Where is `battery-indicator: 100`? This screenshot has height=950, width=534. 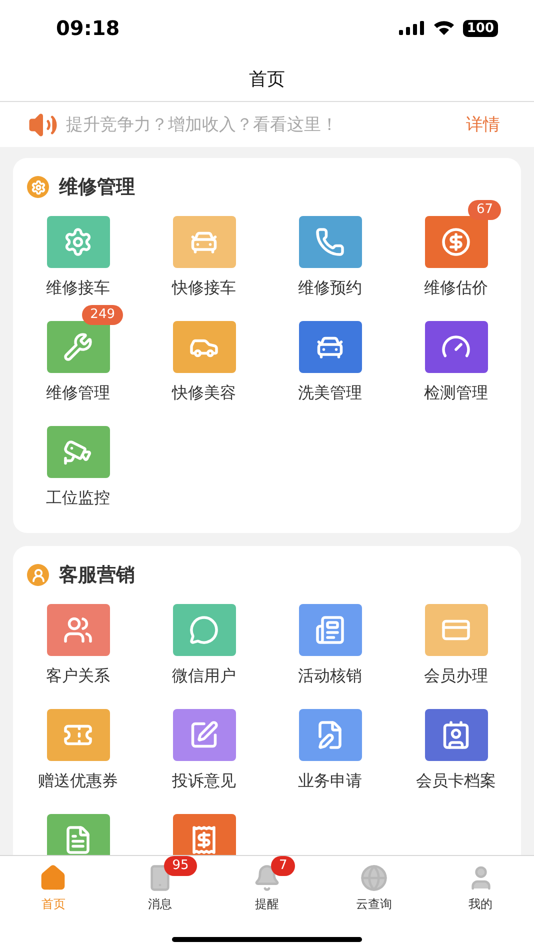 battery-indicator: 100 is located at coordinates (480, 28).